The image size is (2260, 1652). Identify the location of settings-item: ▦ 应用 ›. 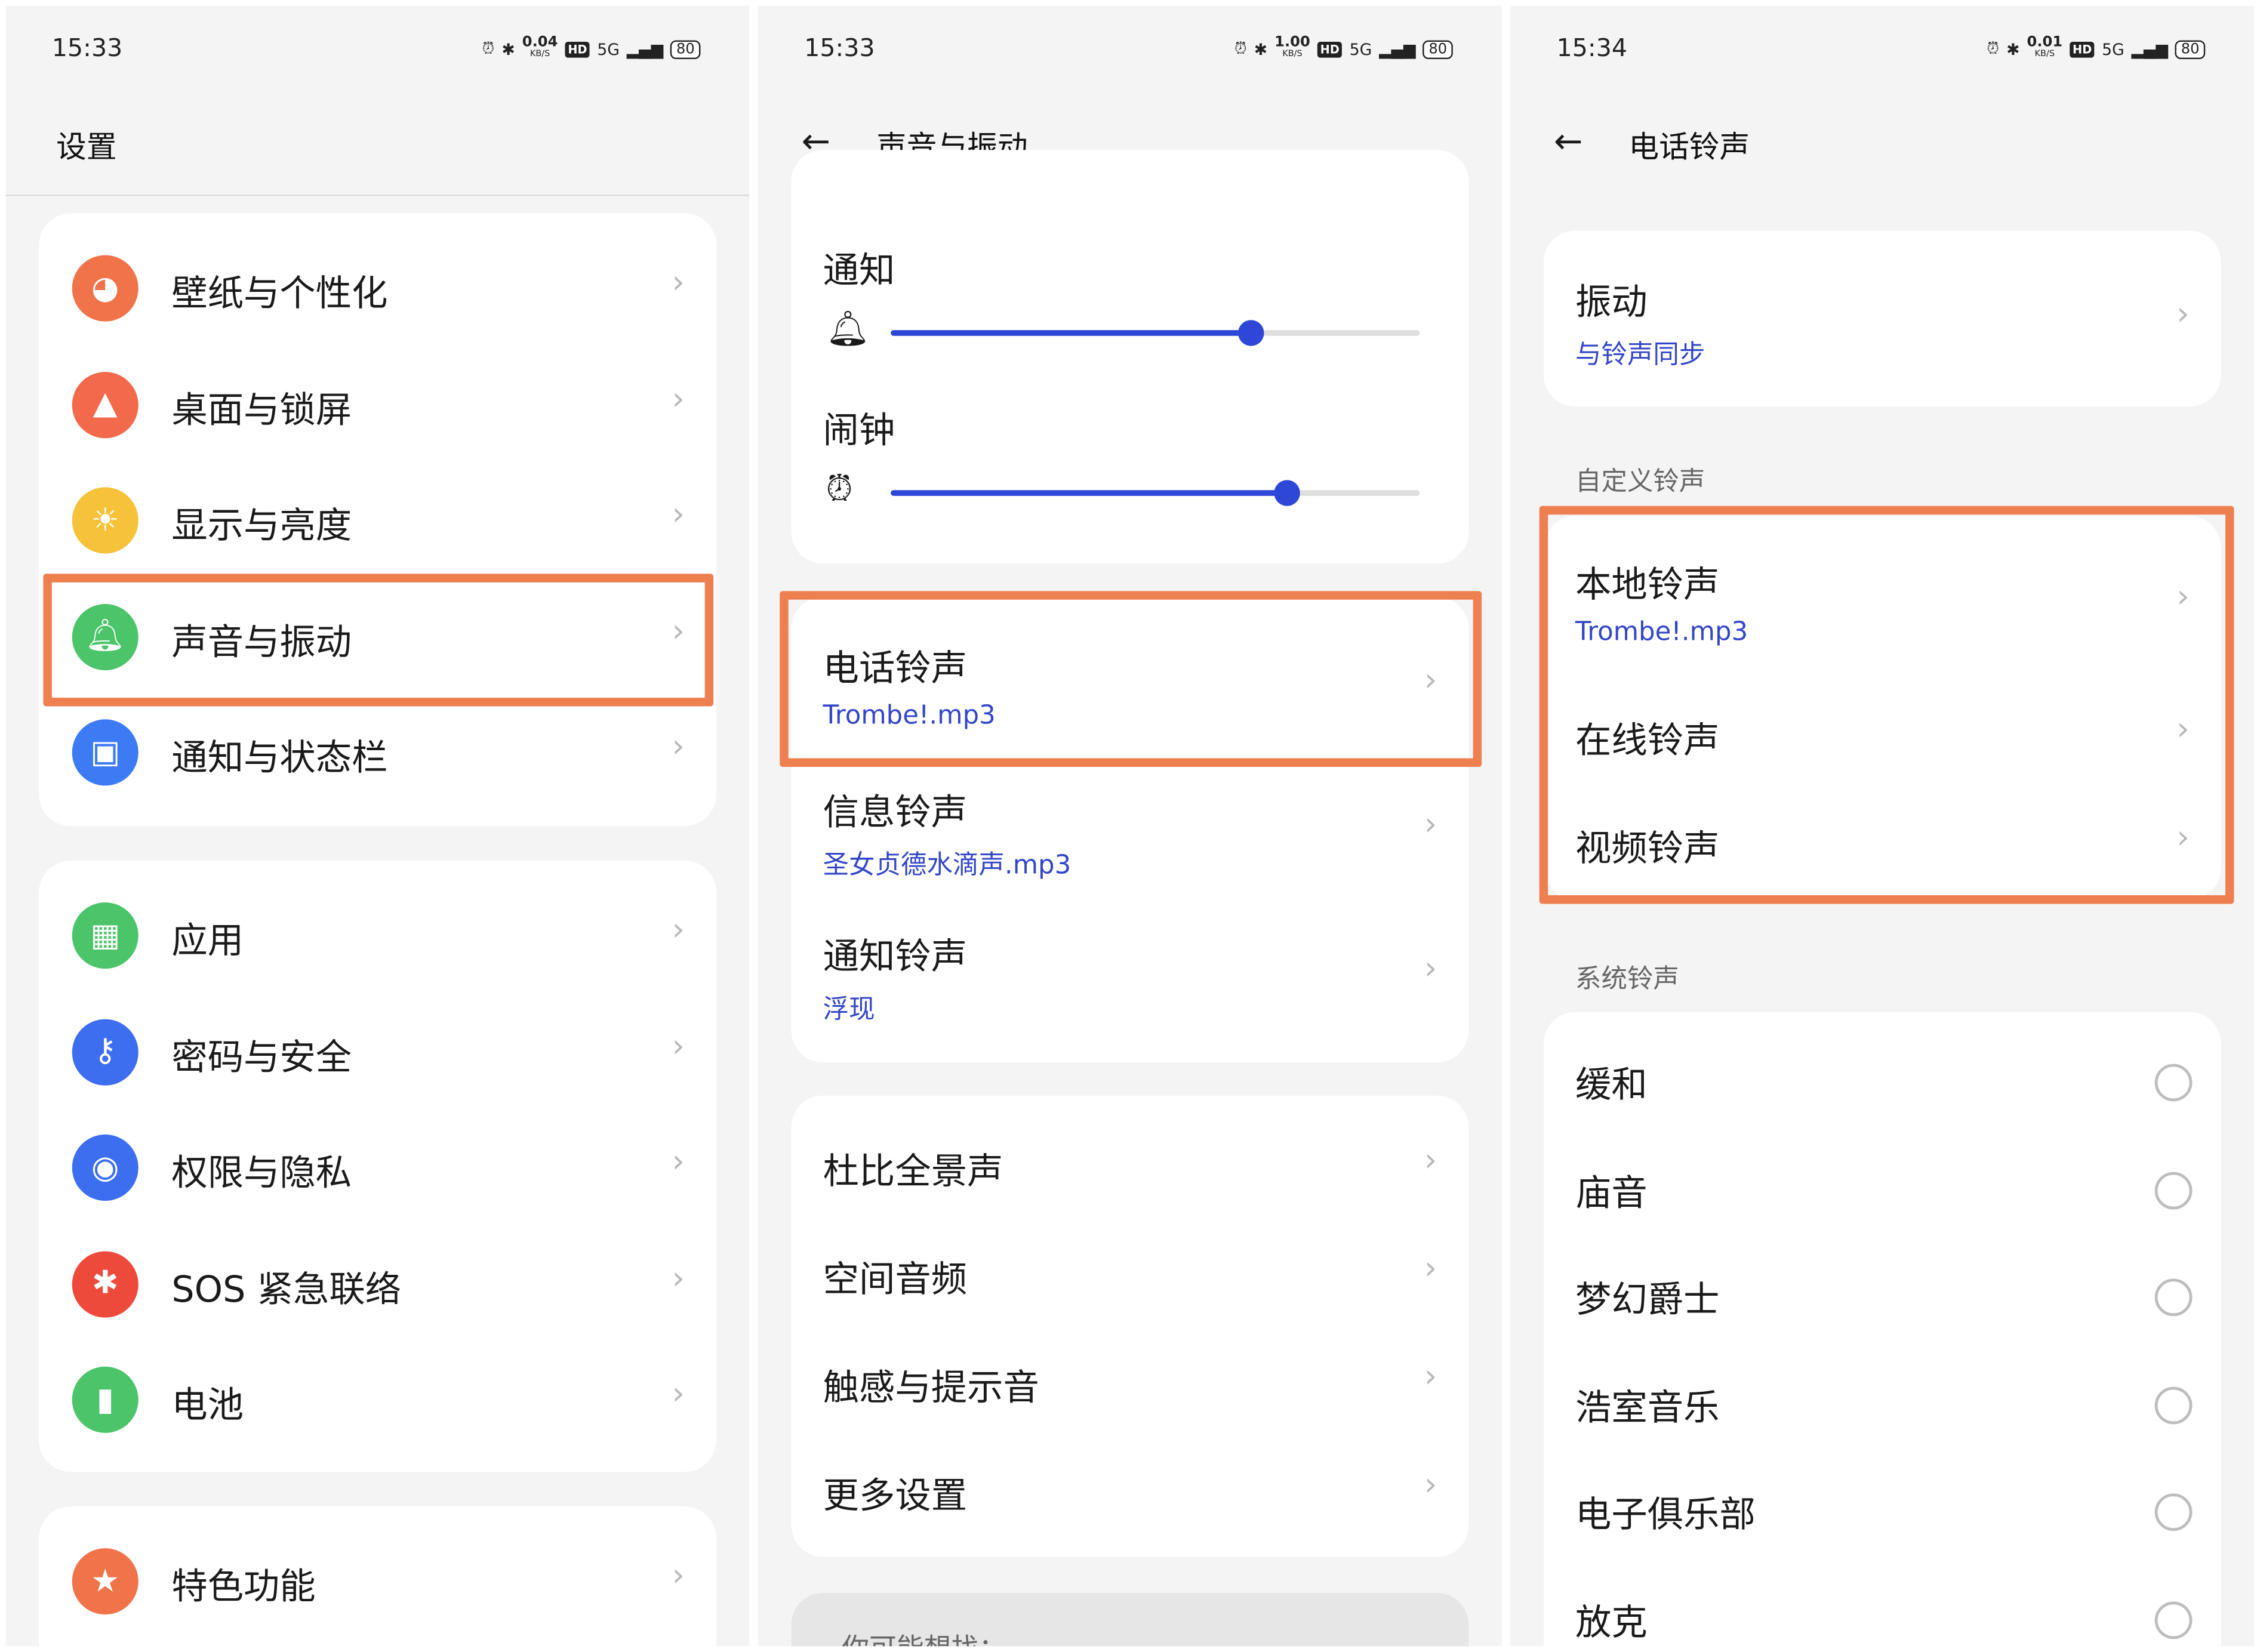
(377, 936).